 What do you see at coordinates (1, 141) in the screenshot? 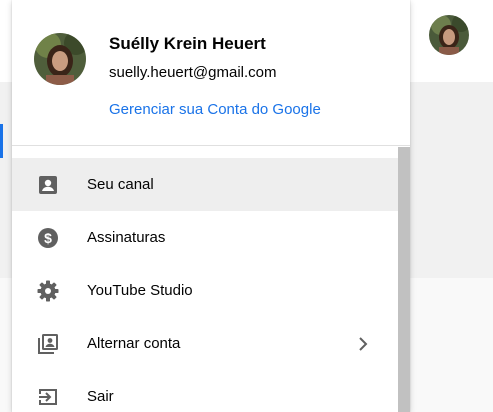
I see `selection-accent` at bounding box center [1, 141].